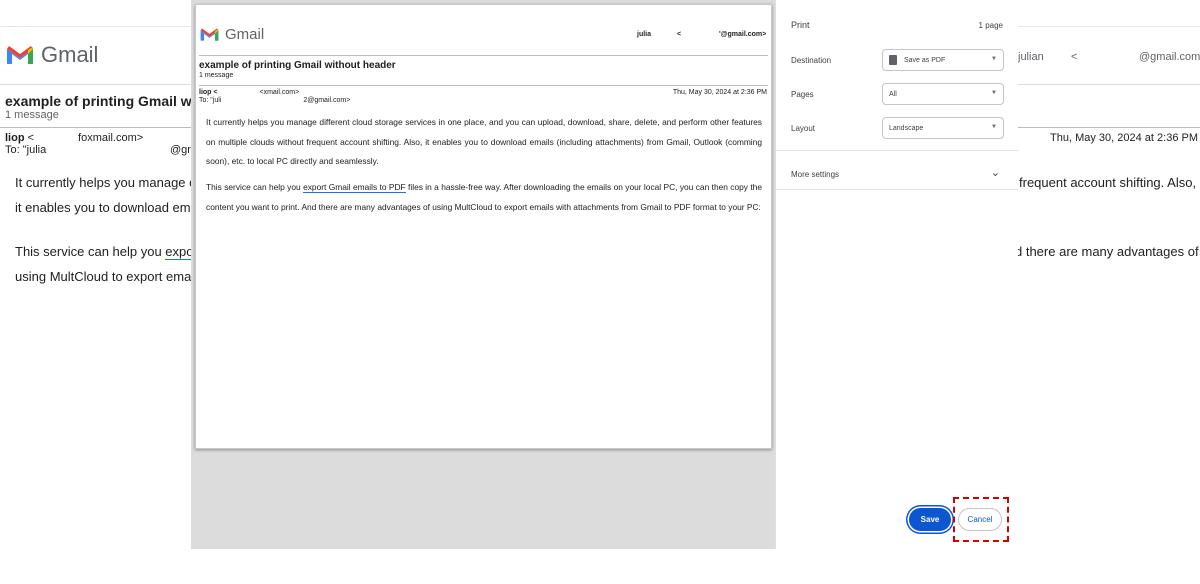  I want to click on preview-text: This service can help you, so click(255, 187).